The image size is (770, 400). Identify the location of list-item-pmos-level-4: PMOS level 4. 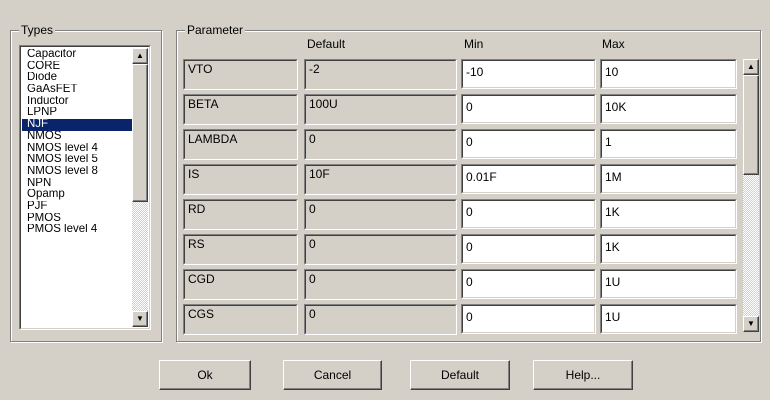
(78, 230).